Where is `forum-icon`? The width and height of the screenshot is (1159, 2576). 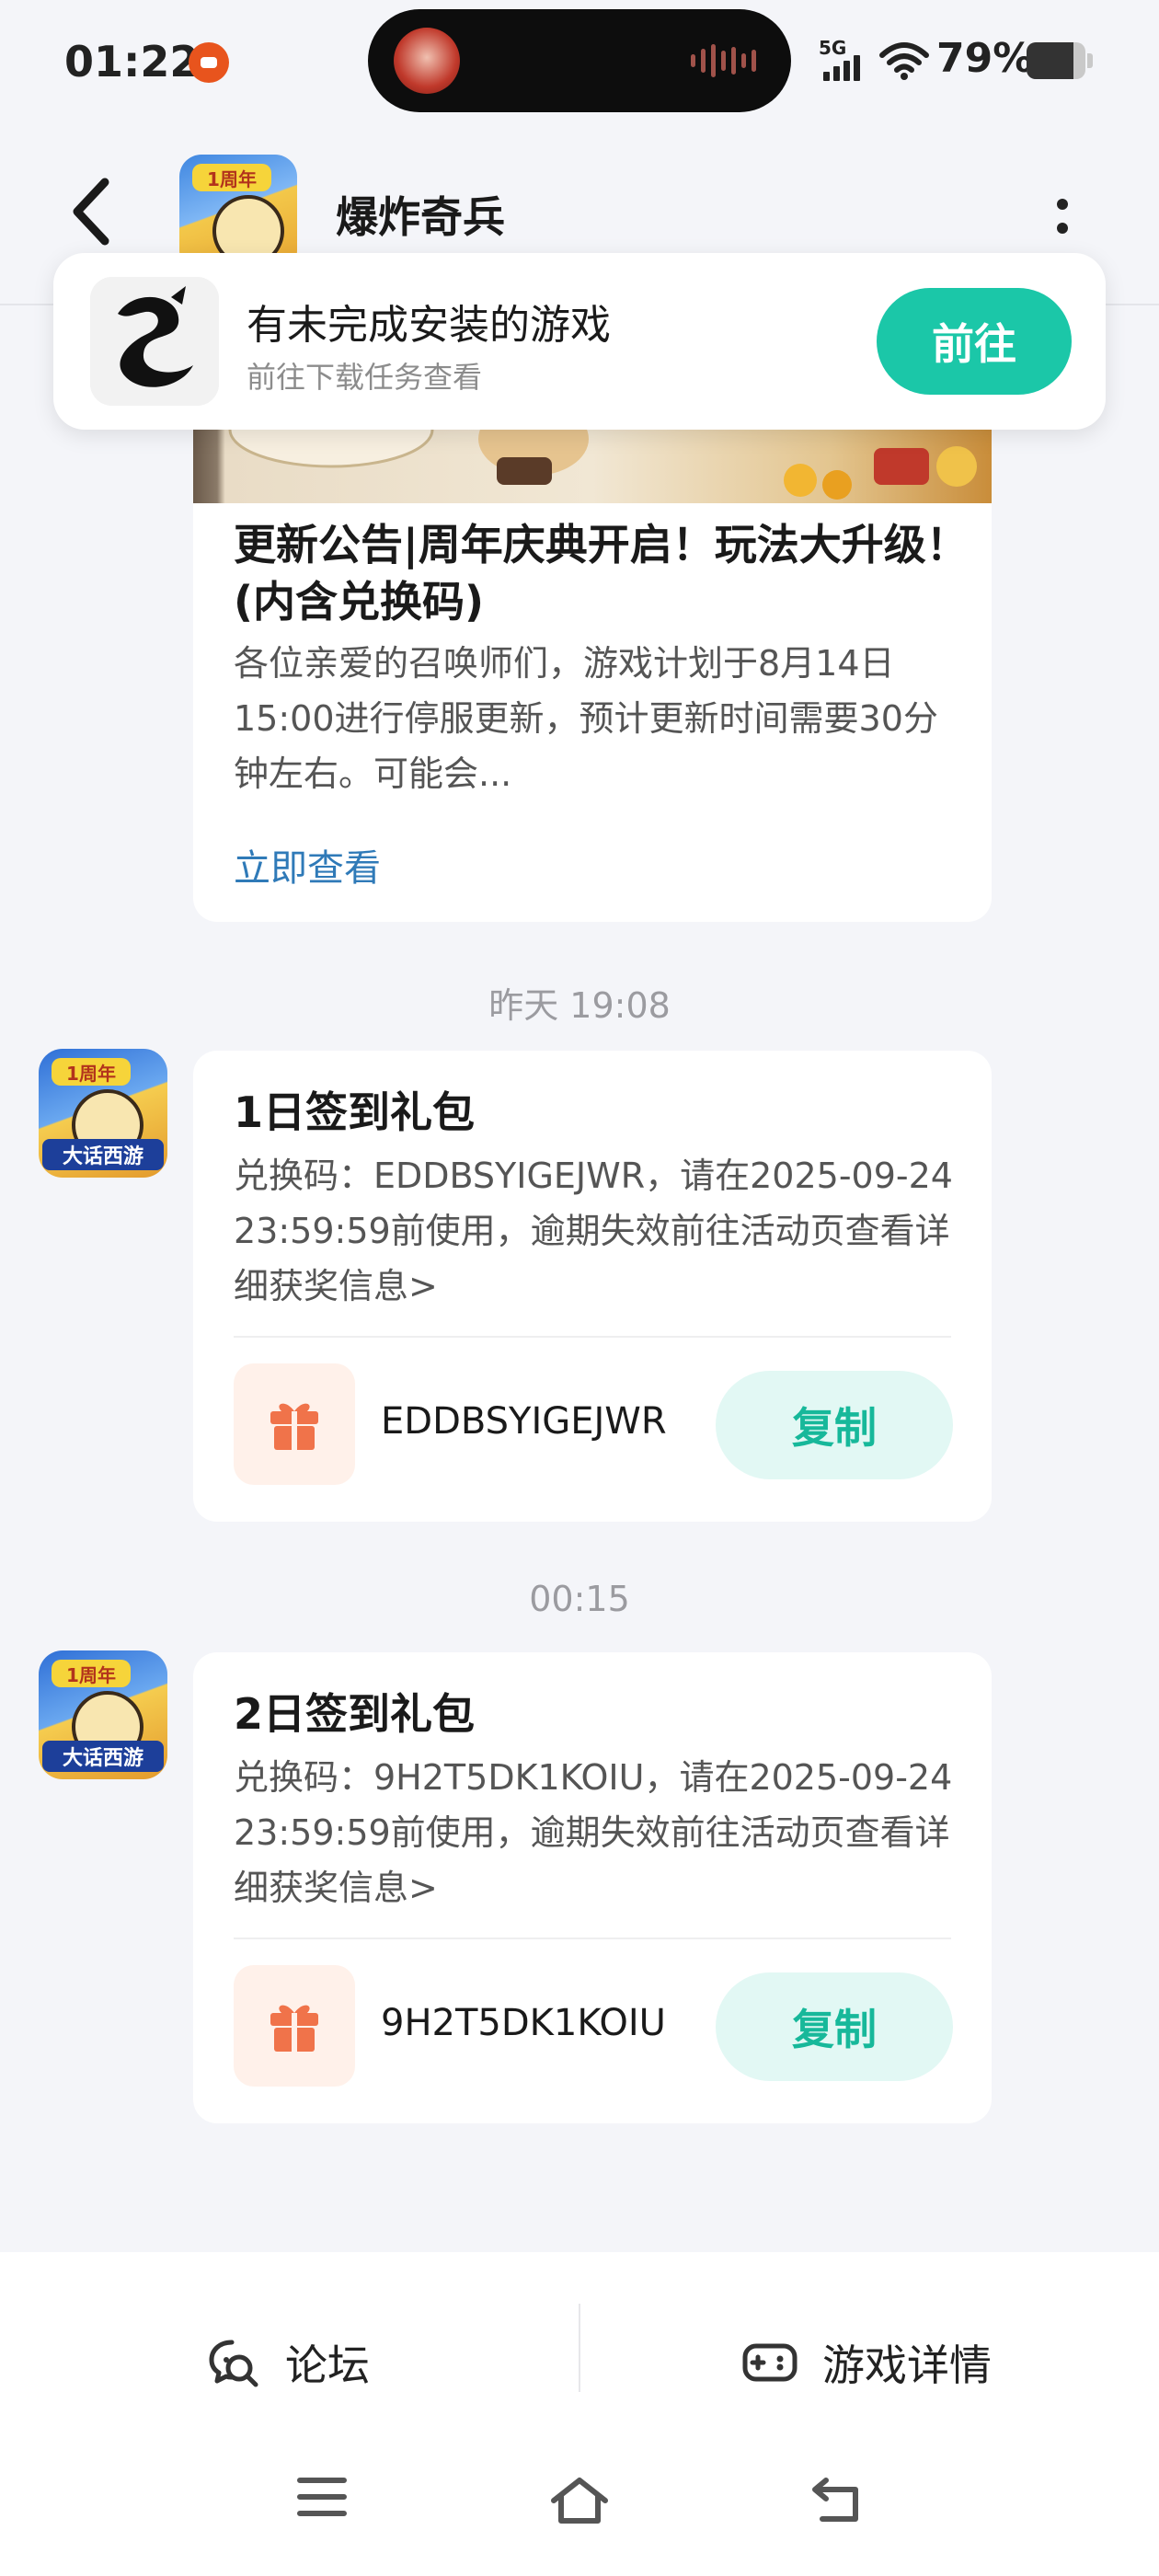
forum-icon is located at coordinates (233, 2363).